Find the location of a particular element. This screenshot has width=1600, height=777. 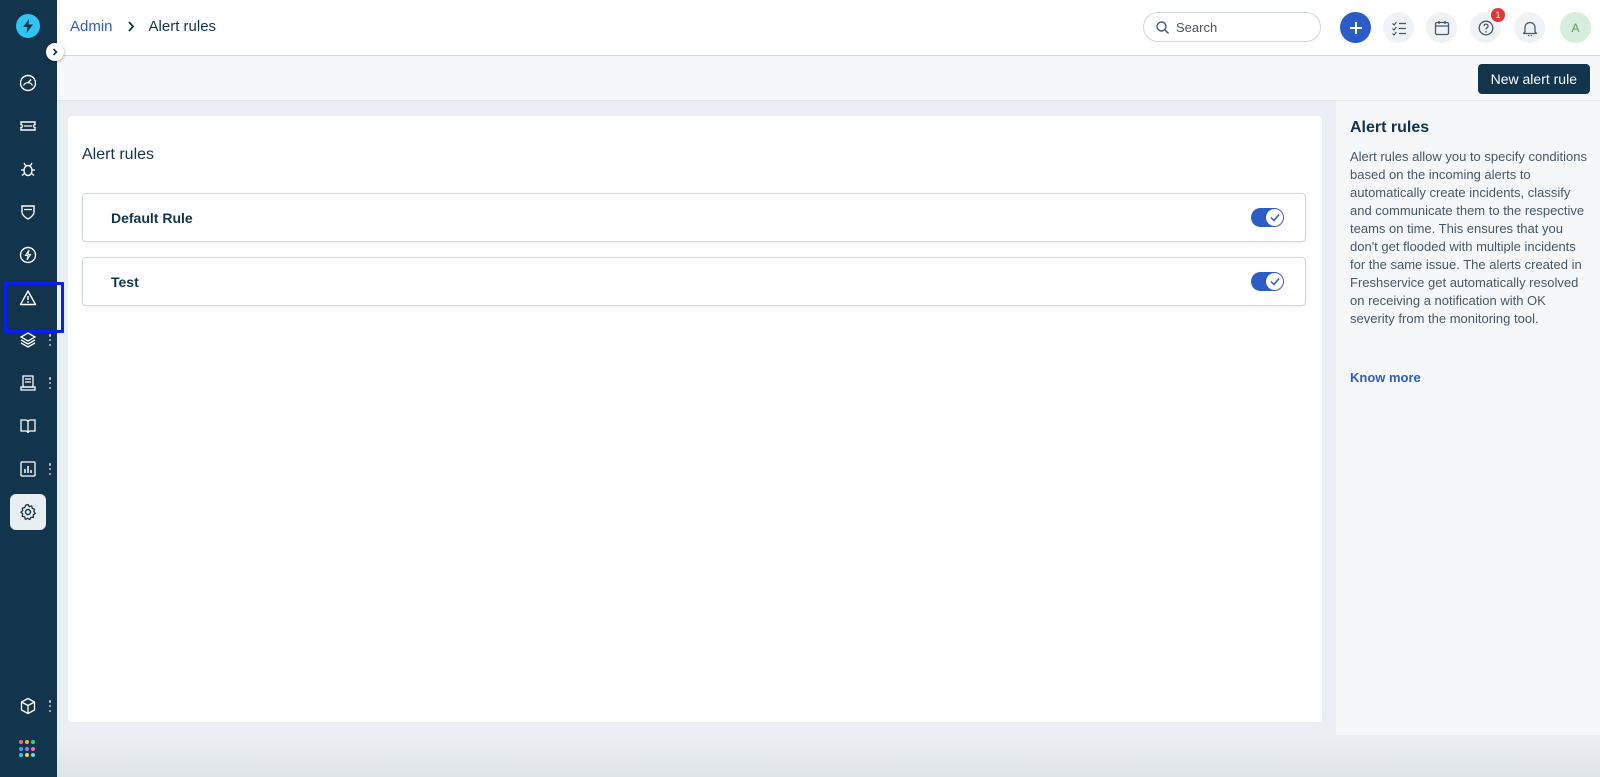

sidebar-item-assets is located at coordinates (28, 340).